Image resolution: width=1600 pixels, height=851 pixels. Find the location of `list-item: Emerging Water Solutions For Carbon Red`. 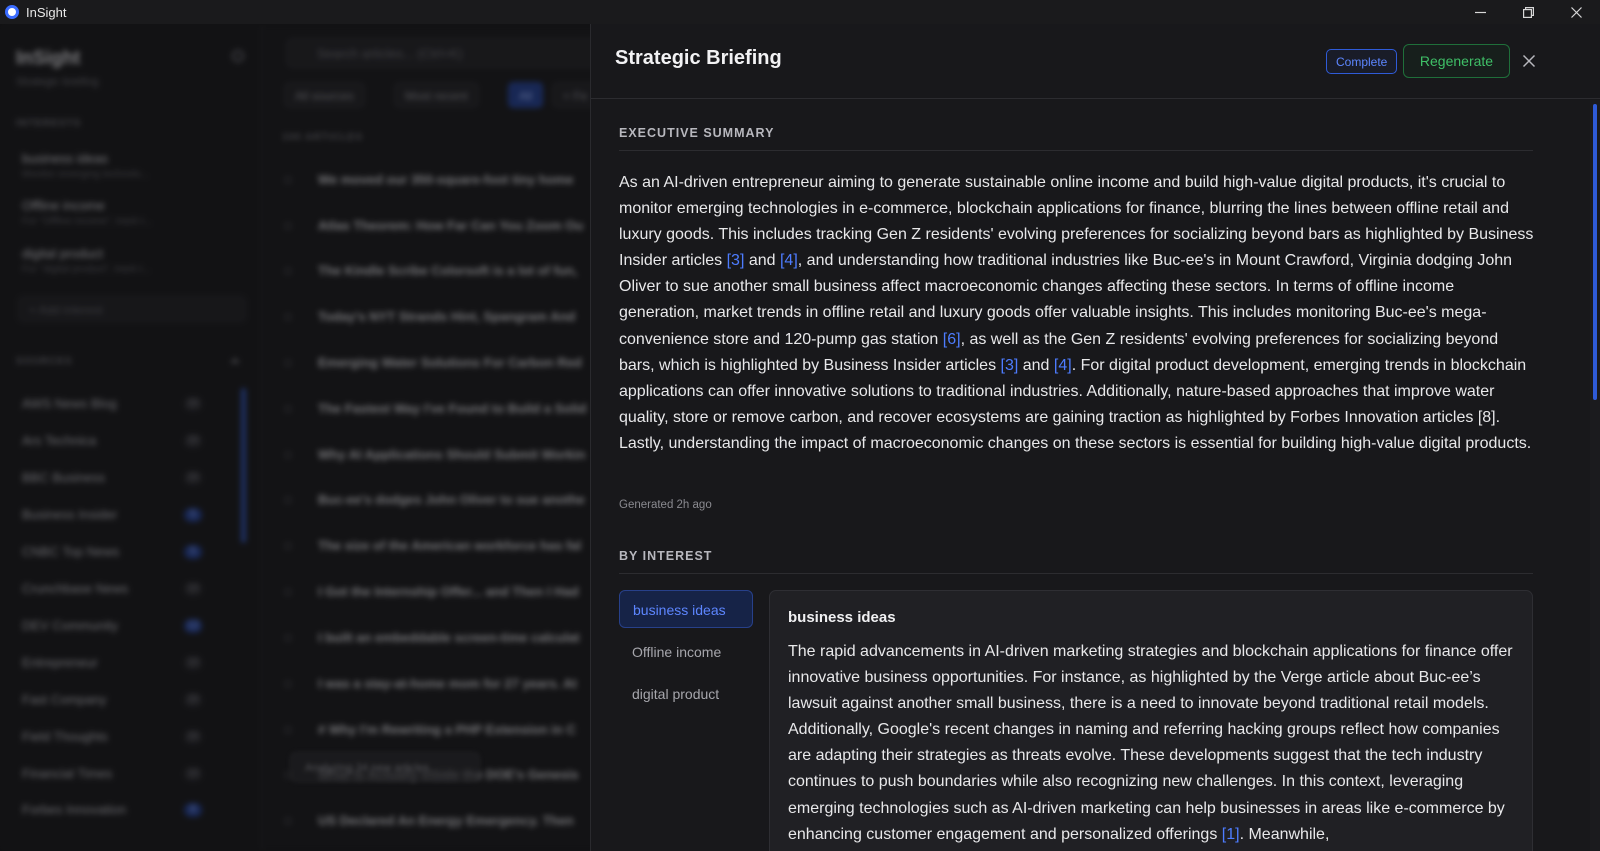

list-item: Emerging Water Solutions For Carbon Red is located at coordinates (443, 362).